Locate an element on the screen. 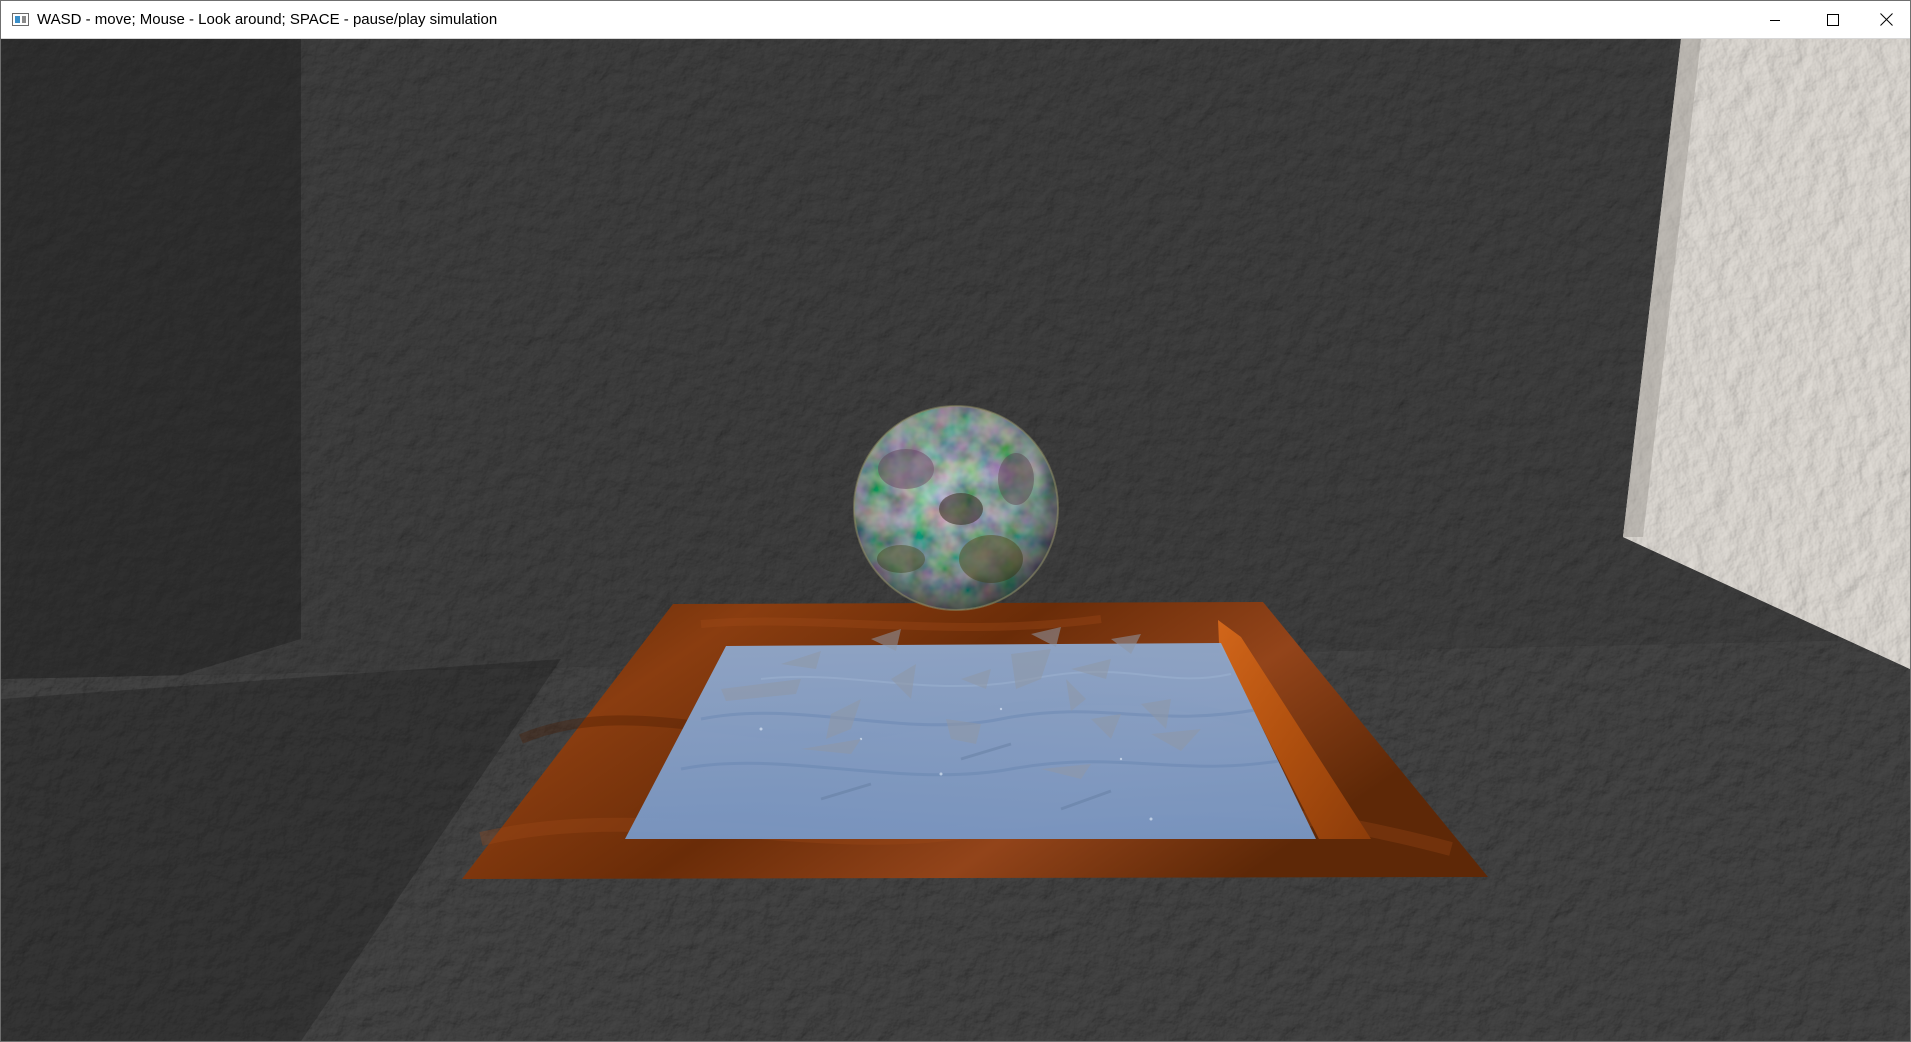  close-button is located at coordinates (1886, 19).